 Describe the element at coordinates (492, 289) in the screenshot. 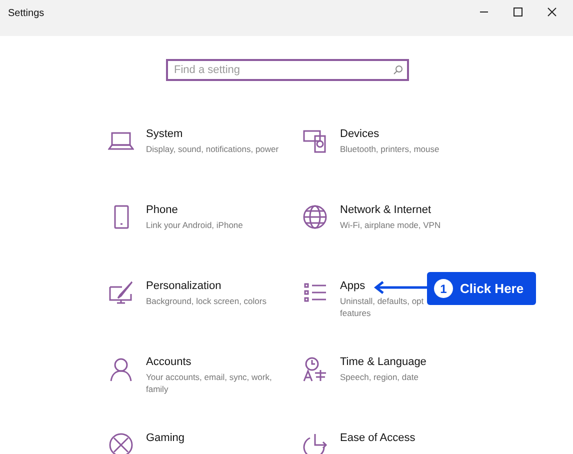

I see `callout-label: Click Here` at that location.